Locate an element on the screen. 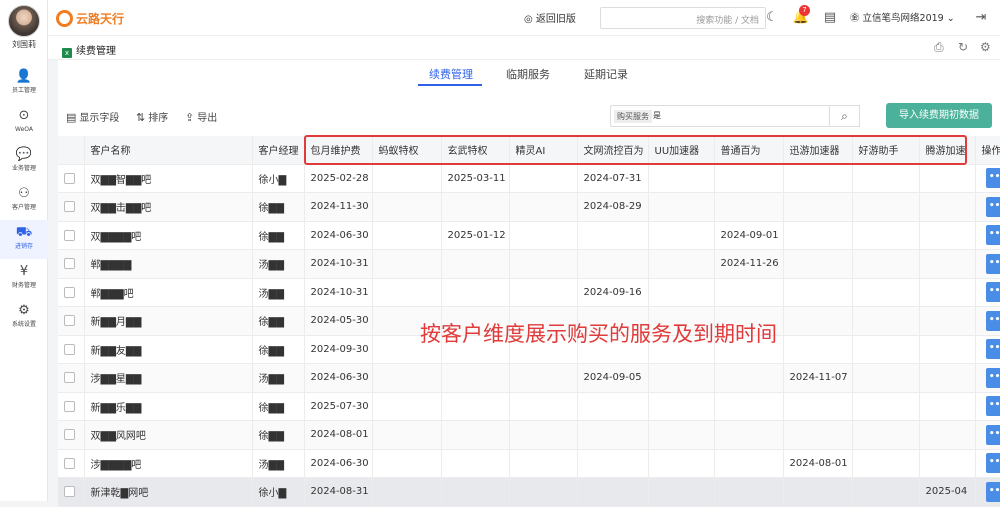 This screenshot has height=507, width=1000. service-expiry-cell: 2024-11-26 is located at coordinates (749, 264).